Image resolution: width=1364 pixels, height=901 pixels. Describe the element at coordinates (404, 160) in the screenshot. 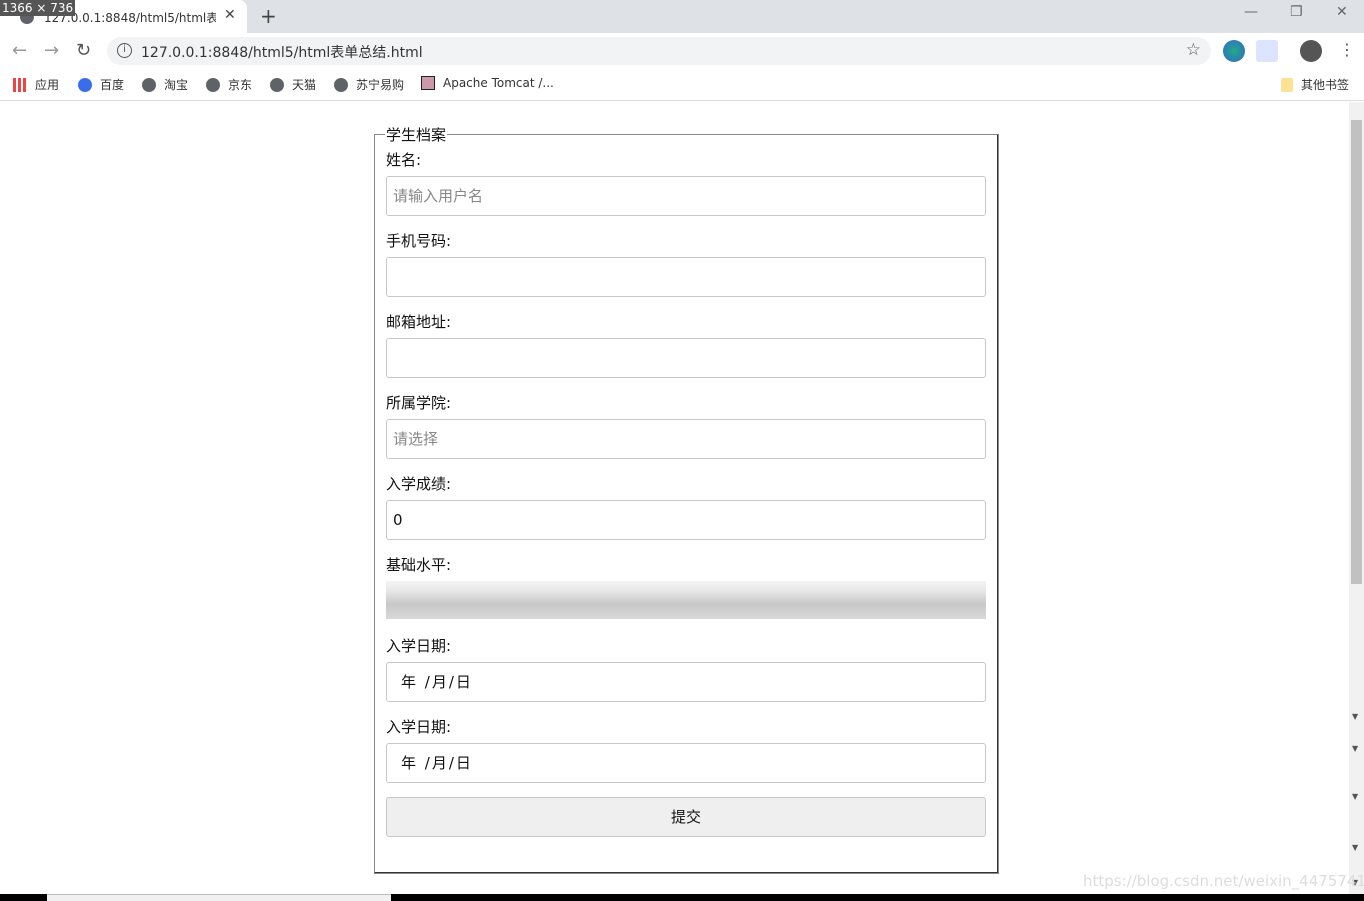

I see `name-label: 姓名:` at that location.